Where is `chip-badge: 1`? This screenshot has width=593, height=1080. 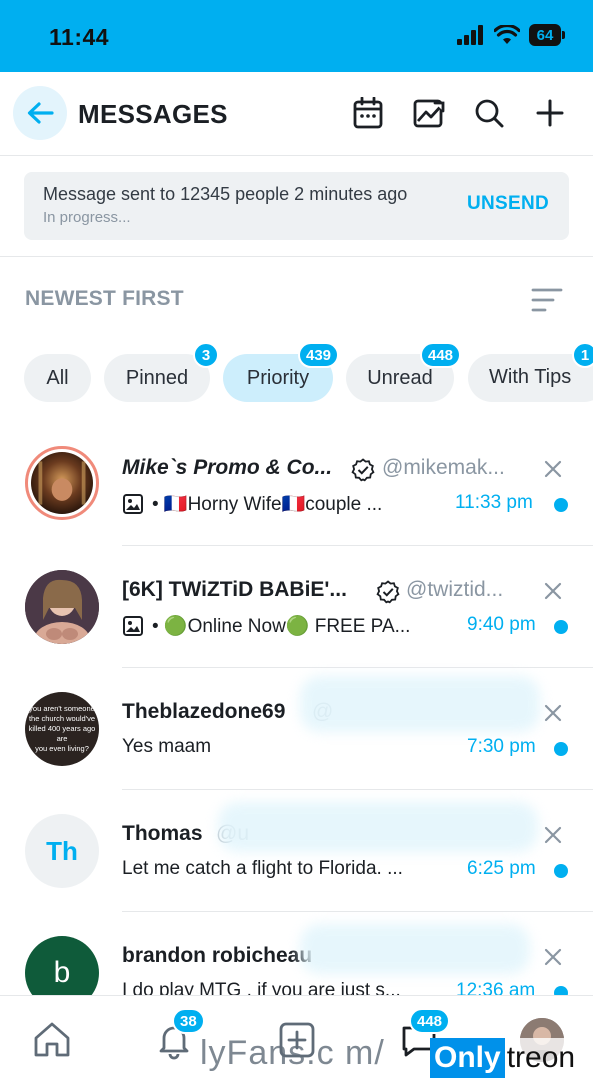 chip-badge: 1 is located at coordinates (582, 355).